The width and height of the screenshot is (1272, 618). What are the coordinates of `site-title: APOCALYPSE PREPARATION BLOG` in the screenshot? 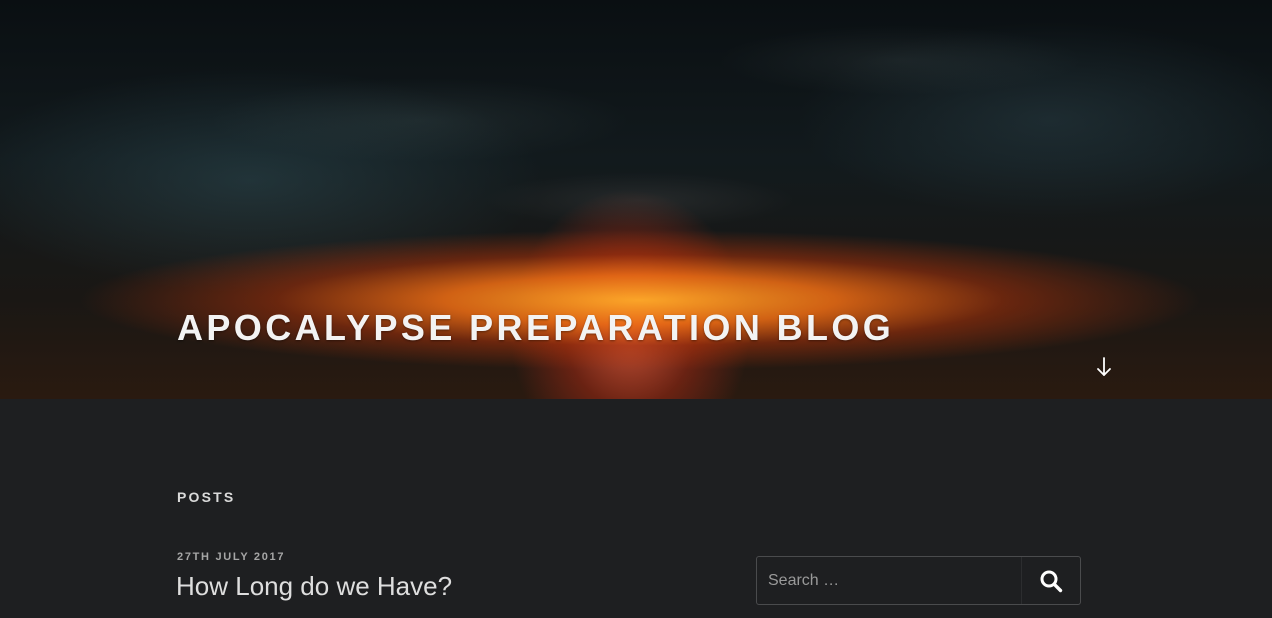 It's located at (535, 328).